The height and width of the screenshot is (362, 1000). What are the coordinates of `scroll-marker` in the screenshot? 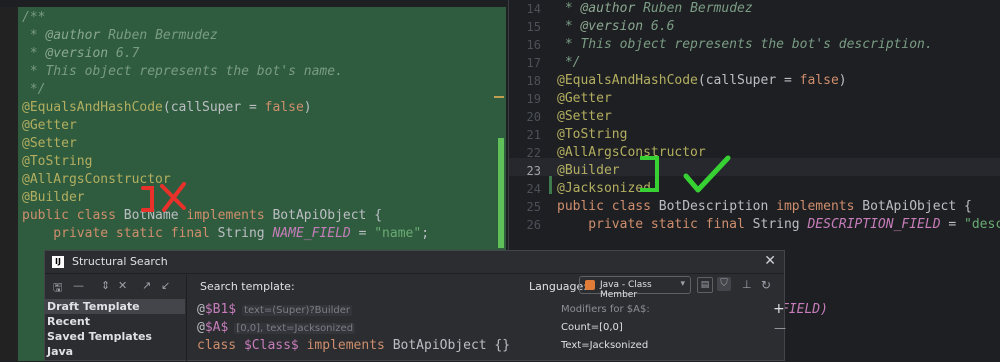 It's located at (499, 97).